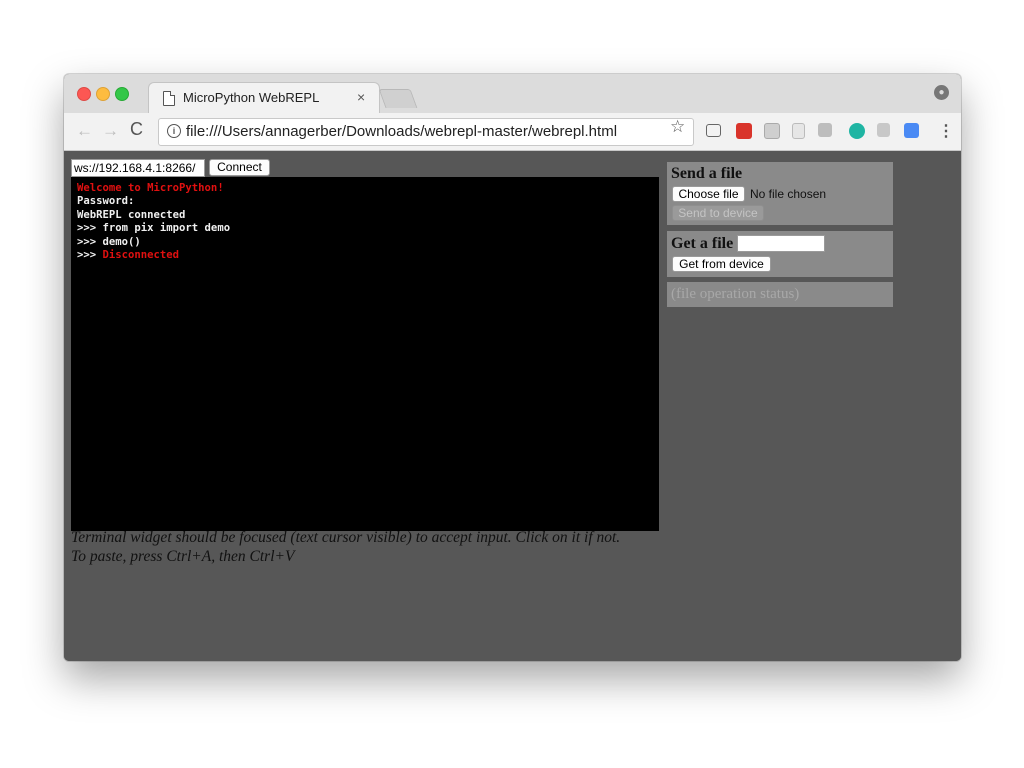 The image size is (1024, 768). I want to click on terminal-line: Password:, so click(106, 201).